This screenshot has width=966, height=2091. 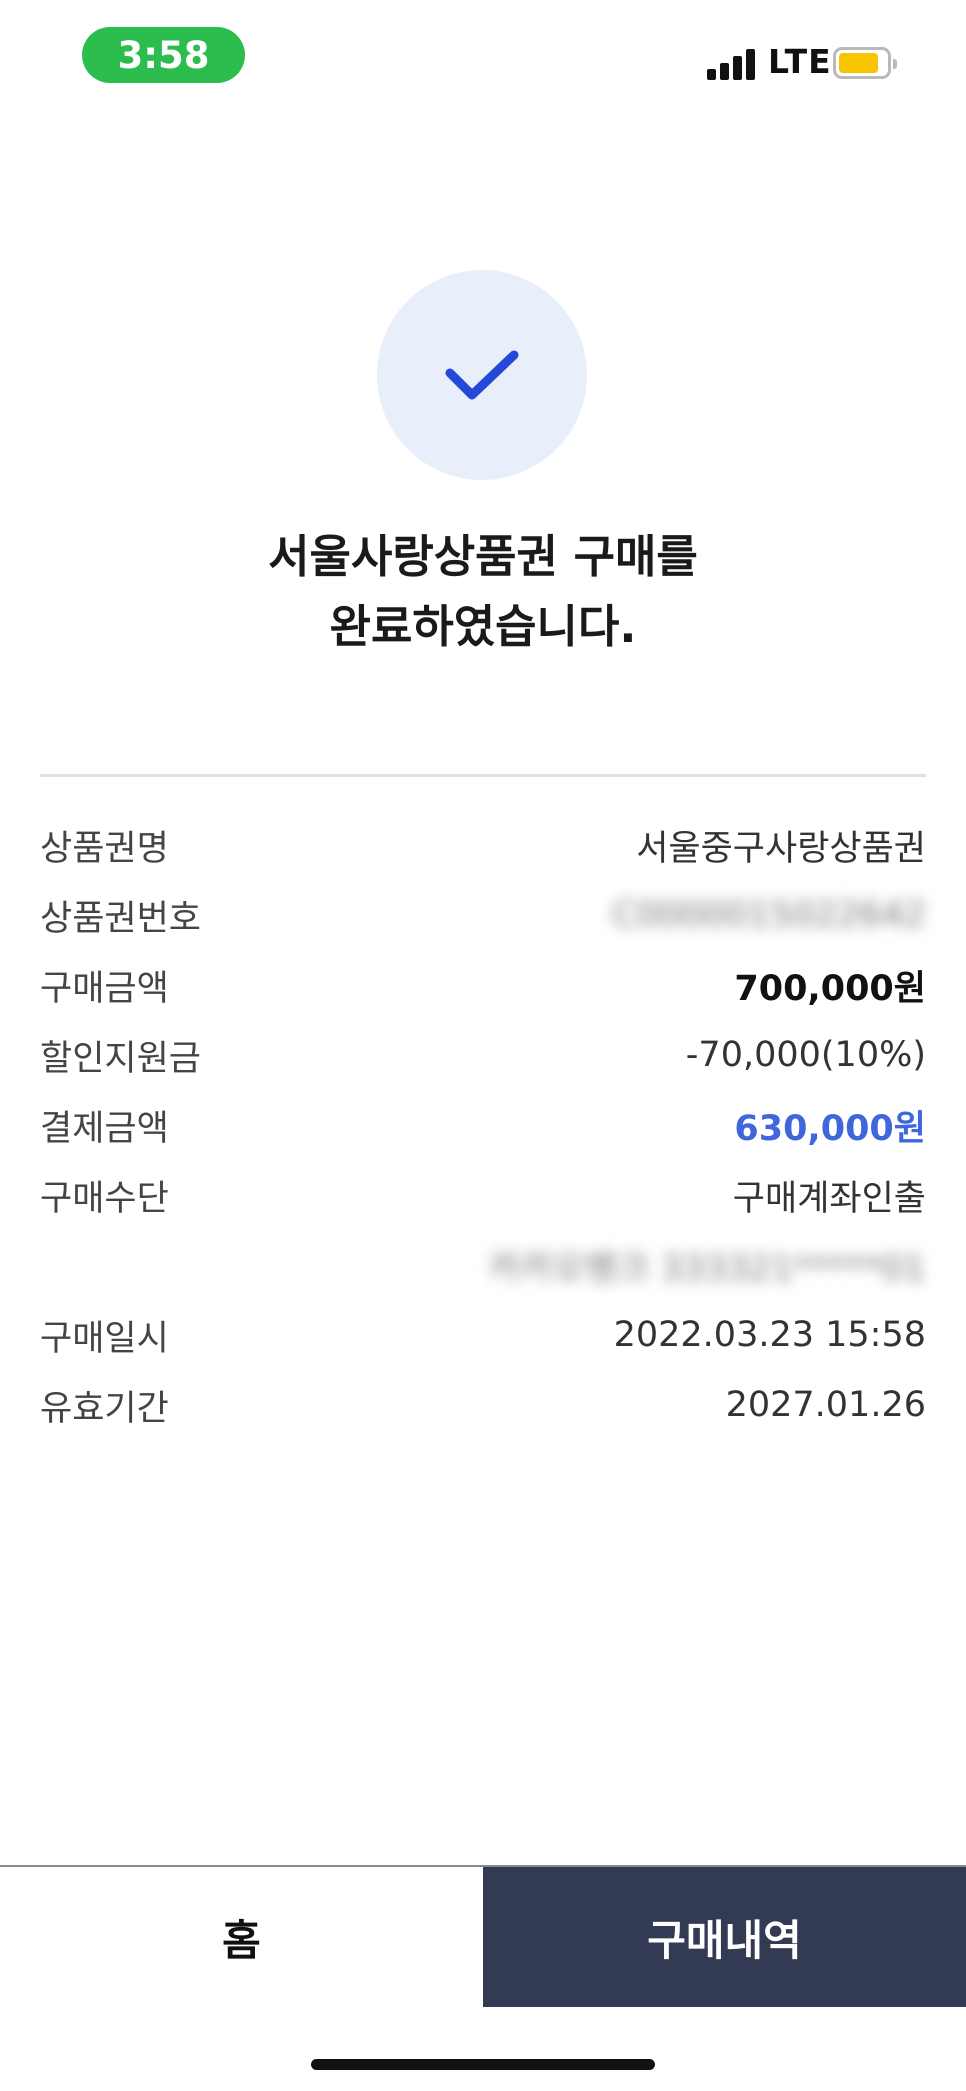 I want to click on detail-label: 유효기간, so click(x=104, y=1408).